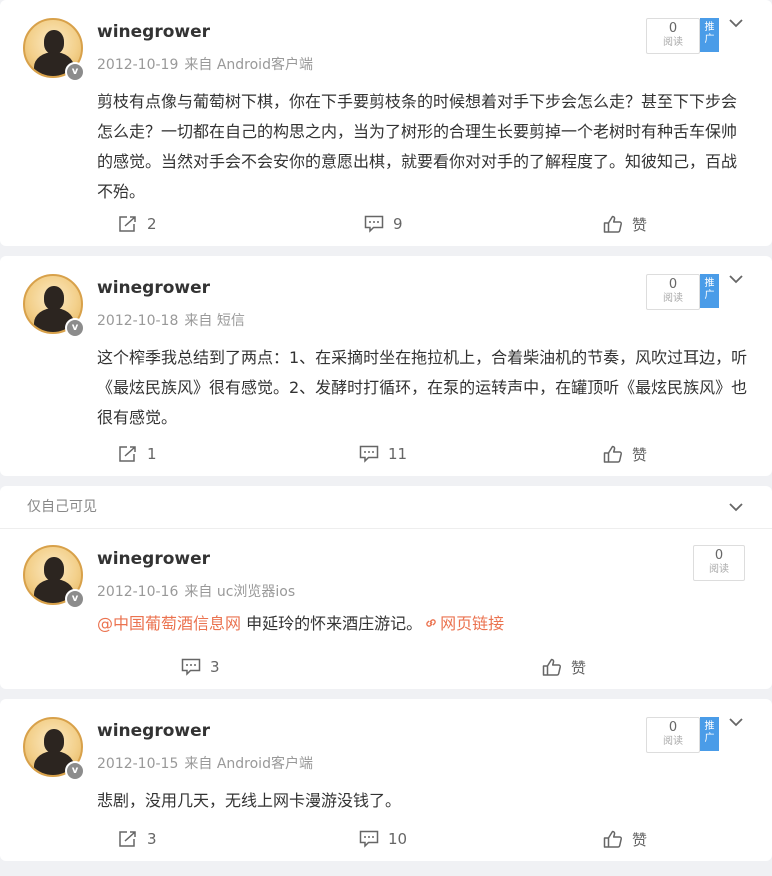  What do you see at coordinates (137, 839) in the screenshot?
I see `repost-button: 3` at bounding box center [137, 839].